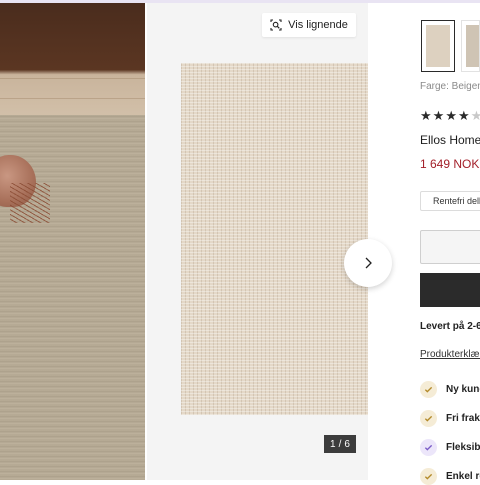 Image resolution: width=480 pixels, height=485 pixels. I want to click on throw-fringe, so click(30, 203).